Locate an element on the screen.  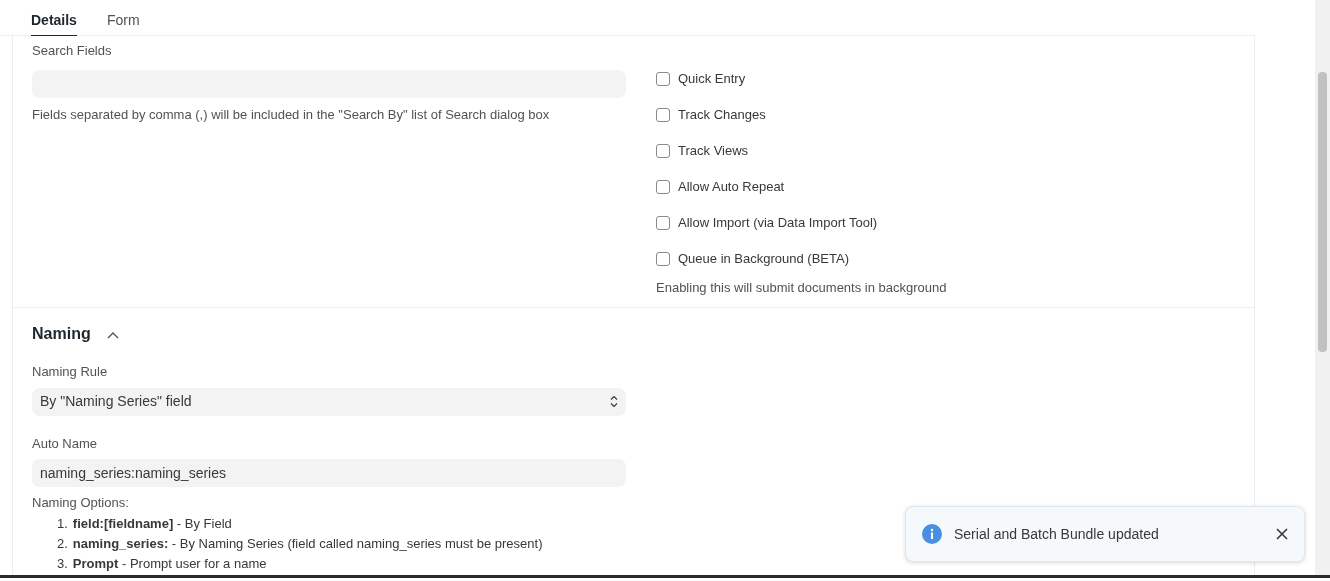
list-number: 3. is located at coordinates (62, 563).